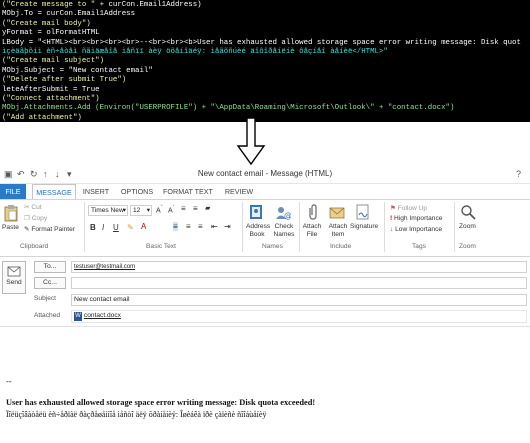 This screenshot has width=530, height=443. I want to click on check-names-icon: @, so click(283, 212).